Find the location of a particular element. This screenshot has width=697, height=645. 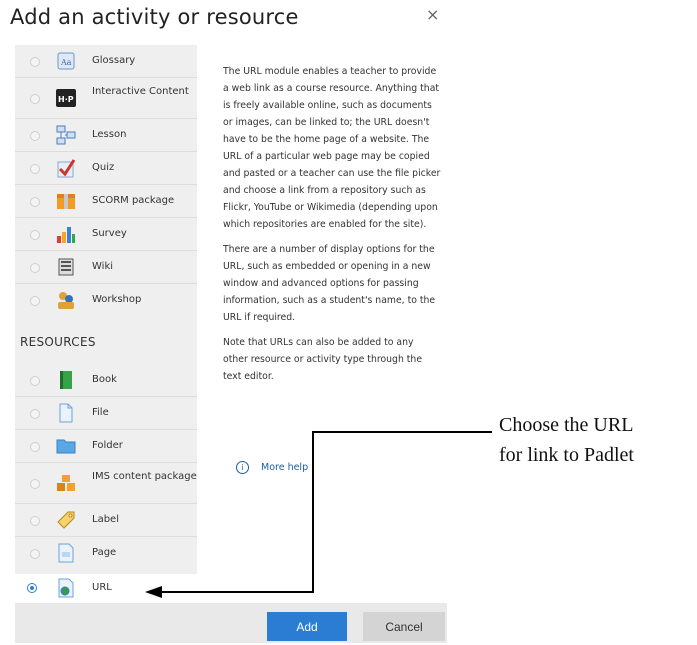

annotation-line: Choose the URL is located at coordinates (566, 425).